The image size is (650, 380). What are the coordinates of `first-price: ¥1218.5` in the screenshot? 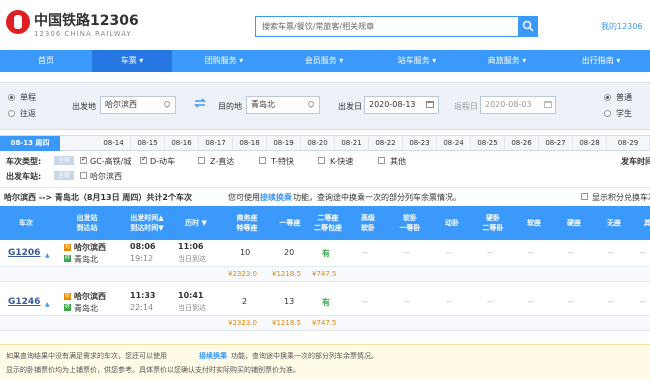 It's located at (286, 323).